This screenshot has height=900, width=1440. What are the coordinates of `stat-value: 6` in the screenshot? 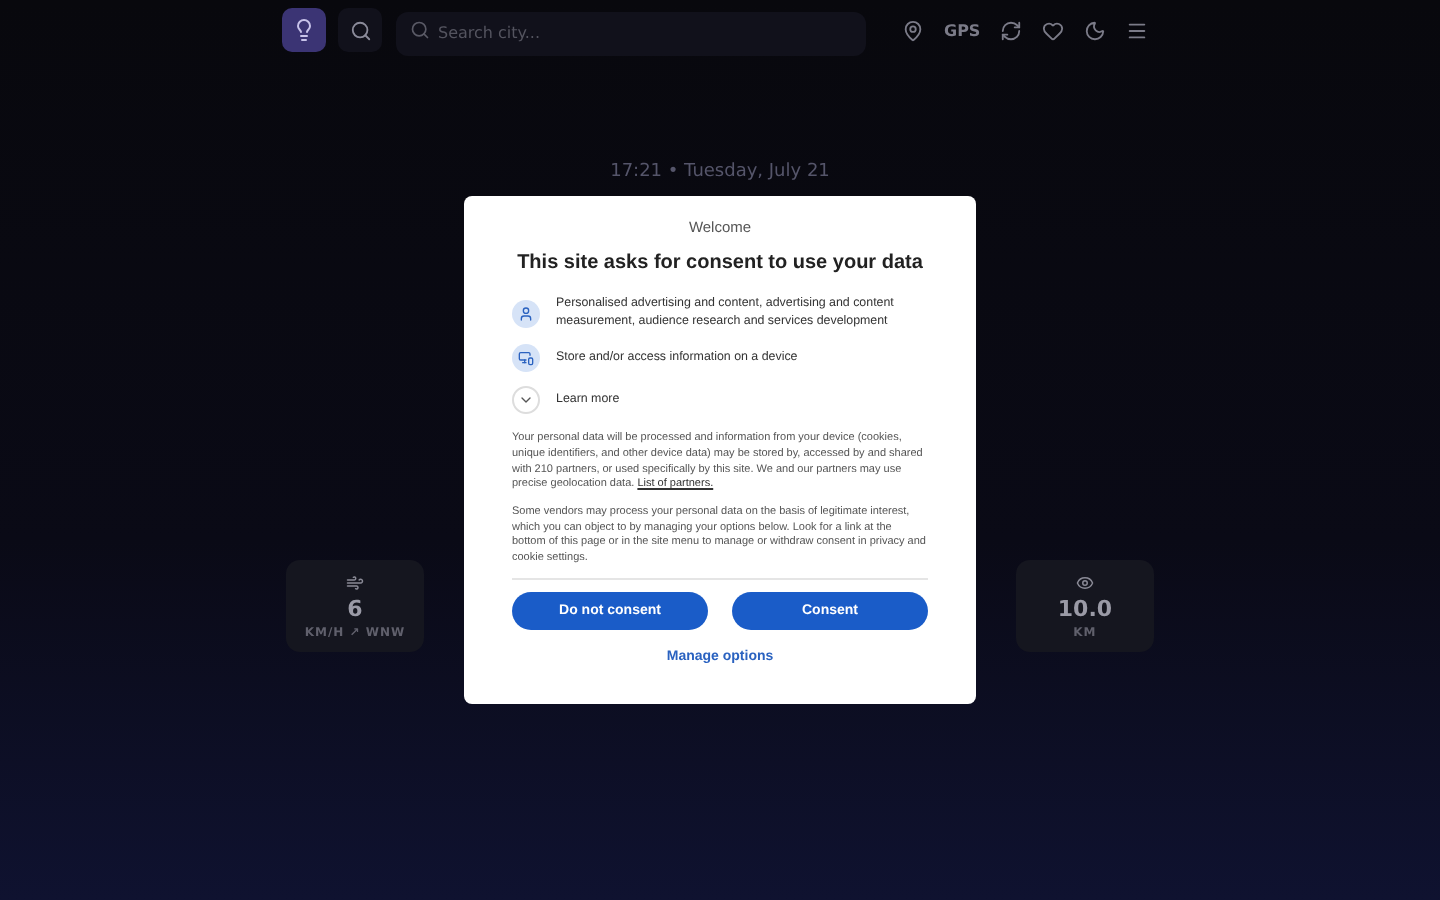 It's located at (355, 608).